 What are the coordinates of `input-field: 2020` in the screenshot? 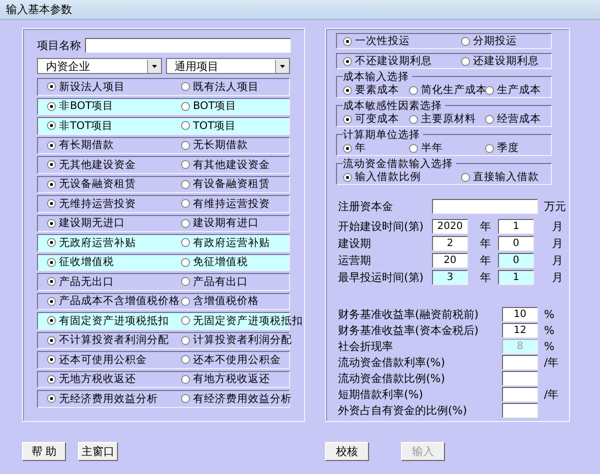 It's located at (450, 226).